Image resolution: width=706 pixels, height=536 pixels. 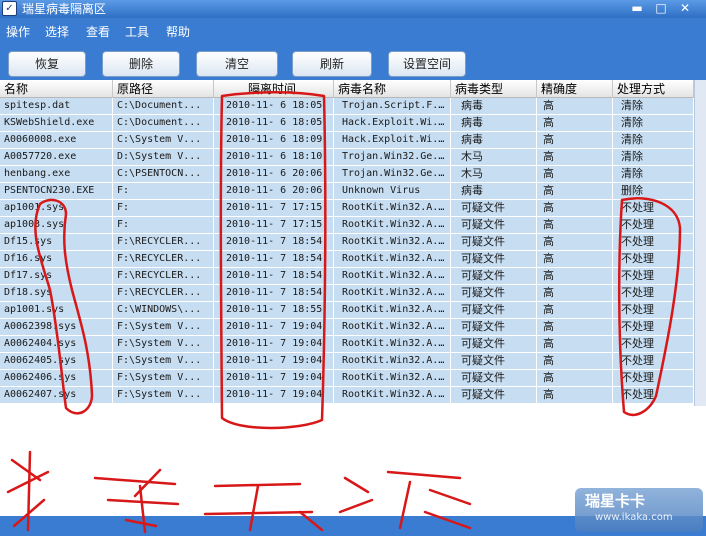 I want to click on cell-name: A0057720.exe, so click(x=56, y=157).